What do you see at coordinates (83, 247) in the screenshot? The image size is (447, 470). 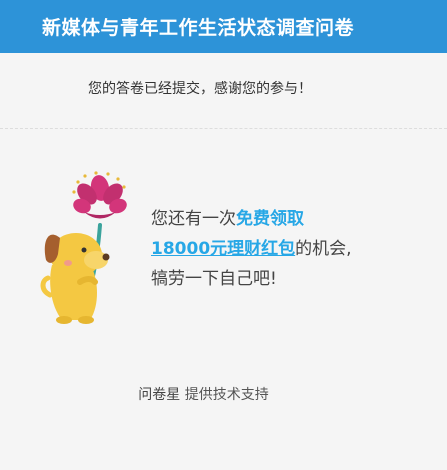 I see `dog-with-flower-icon` at bounding box center [83, 247].